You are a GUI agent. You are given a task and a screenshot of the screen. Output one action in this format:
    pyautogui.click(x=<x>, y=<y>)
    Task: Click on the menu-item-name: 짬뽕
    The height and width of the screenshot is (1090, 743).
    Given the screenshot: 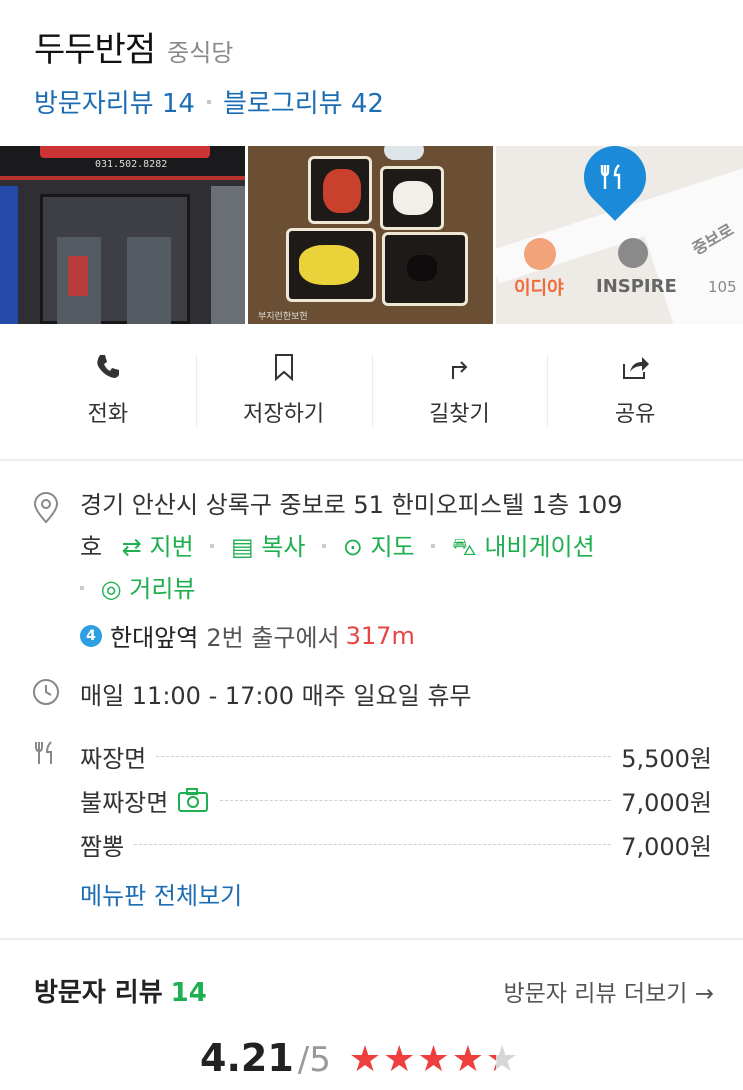 What is the action you would take?
    pyautogui.click(x=102, y=846)
    